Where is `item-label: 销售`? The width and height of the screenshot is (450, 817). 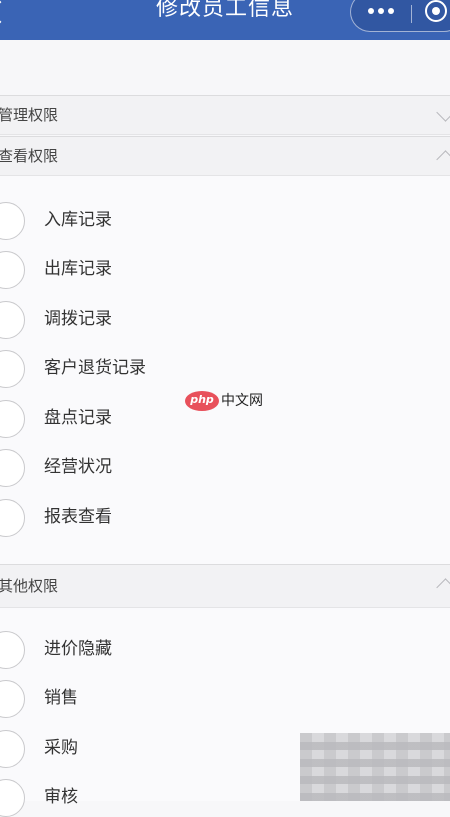
item-label: 销售 is located at coordinates (61, 698).